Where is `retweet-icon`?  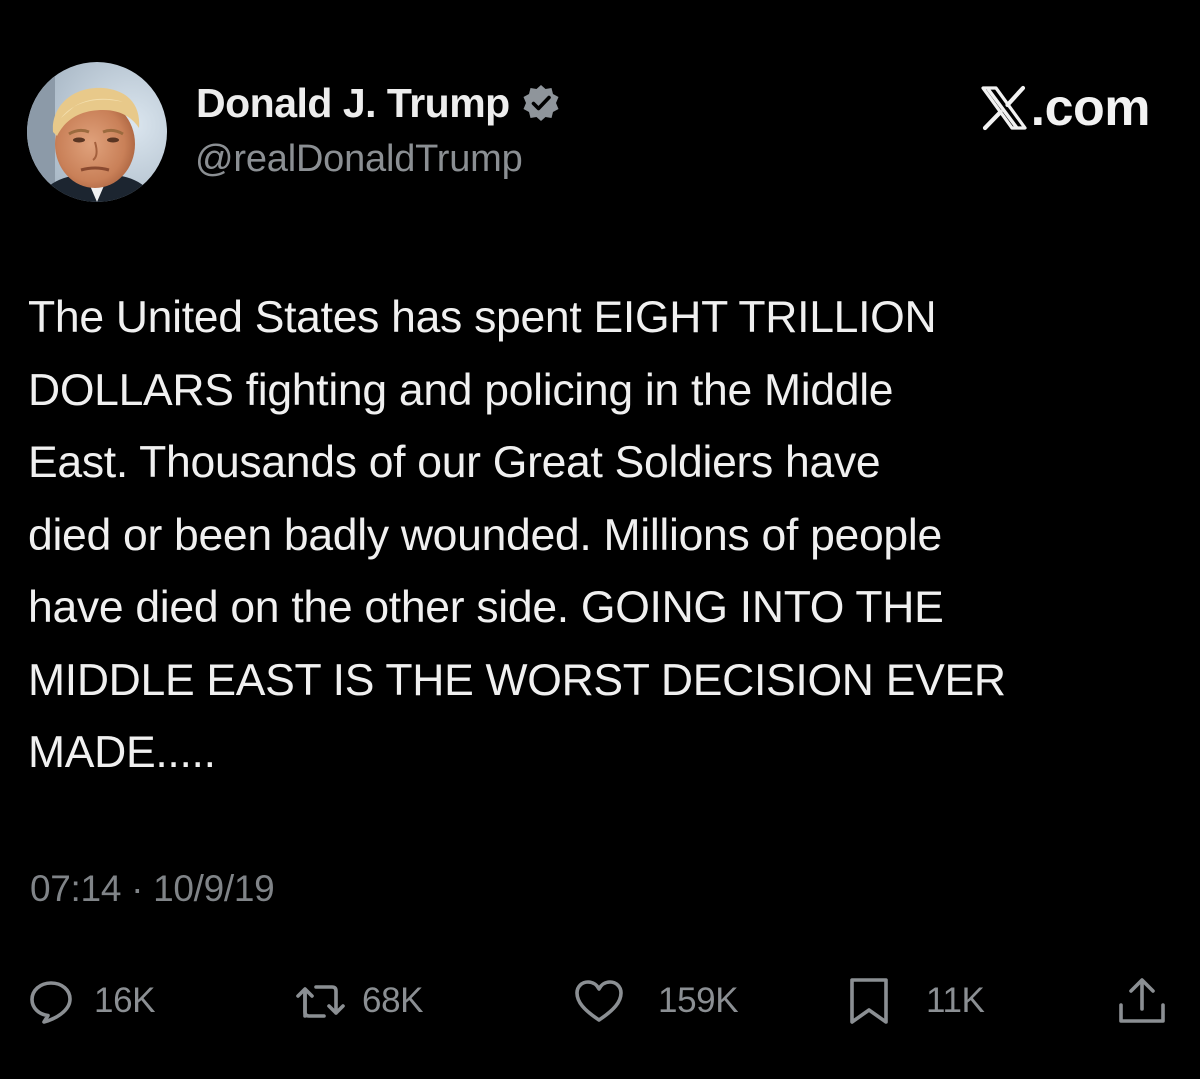 retweet-icon is located at coordinates (320, 1001).